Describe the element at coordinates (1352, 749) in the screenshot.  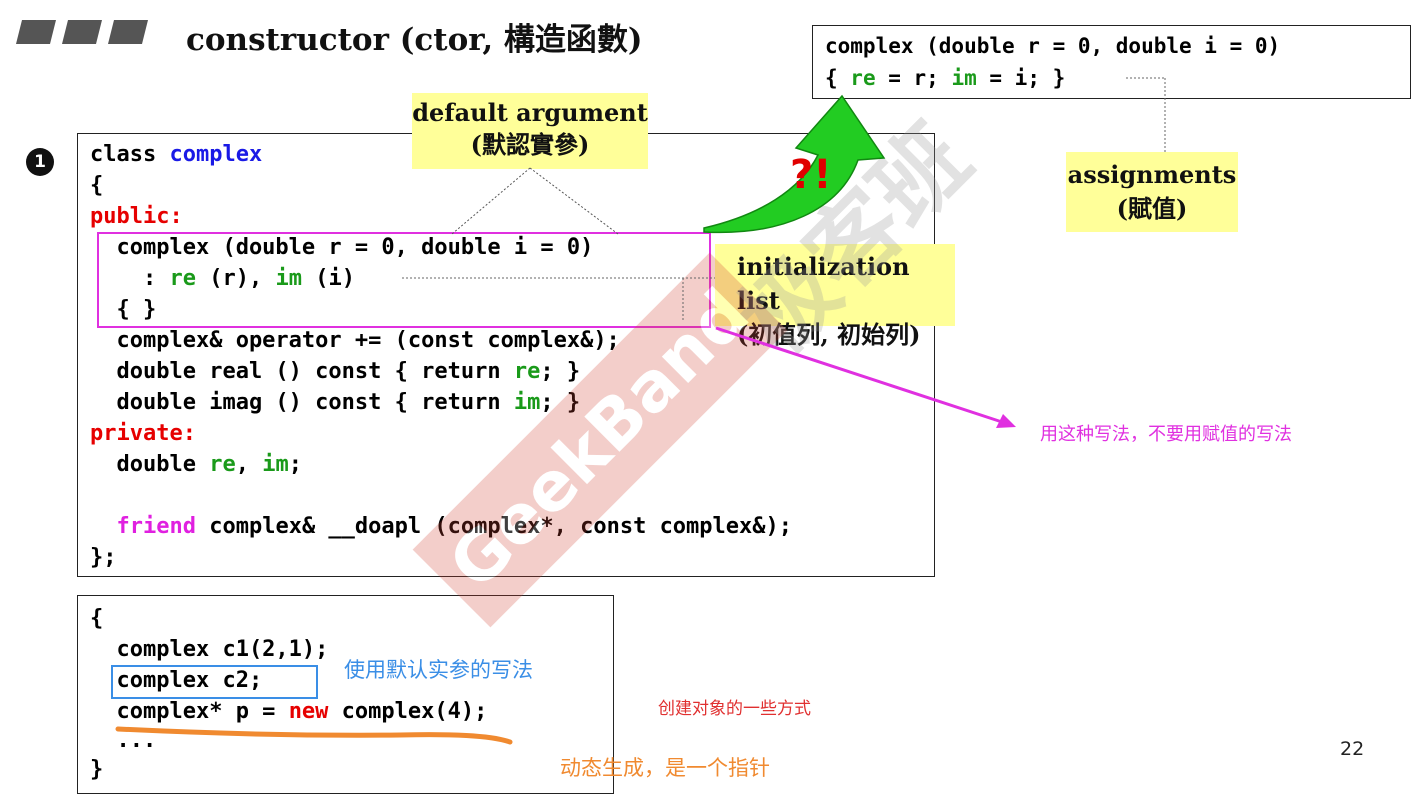
I see `page-number: 22` at that location.